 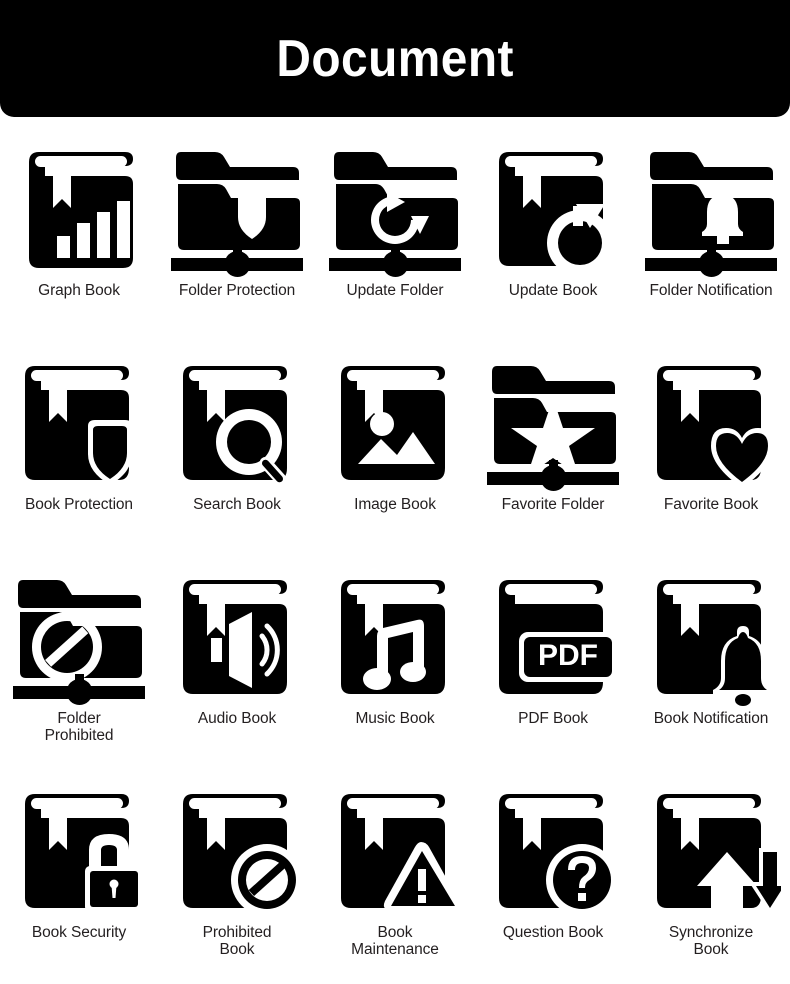 I want to click on question-book-icon, so click(x=558, y=855).